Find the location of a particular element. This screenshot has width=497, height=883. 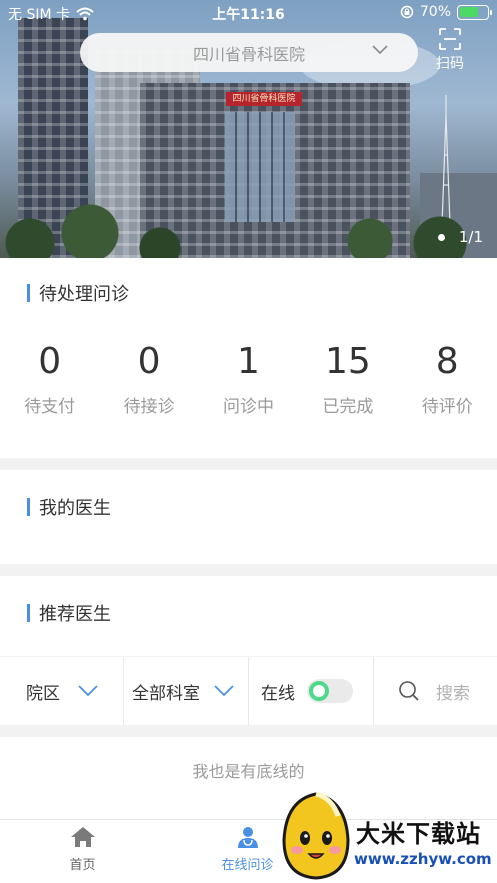

stat-item: 0 待接诊 is located at coordinates (148, 379).